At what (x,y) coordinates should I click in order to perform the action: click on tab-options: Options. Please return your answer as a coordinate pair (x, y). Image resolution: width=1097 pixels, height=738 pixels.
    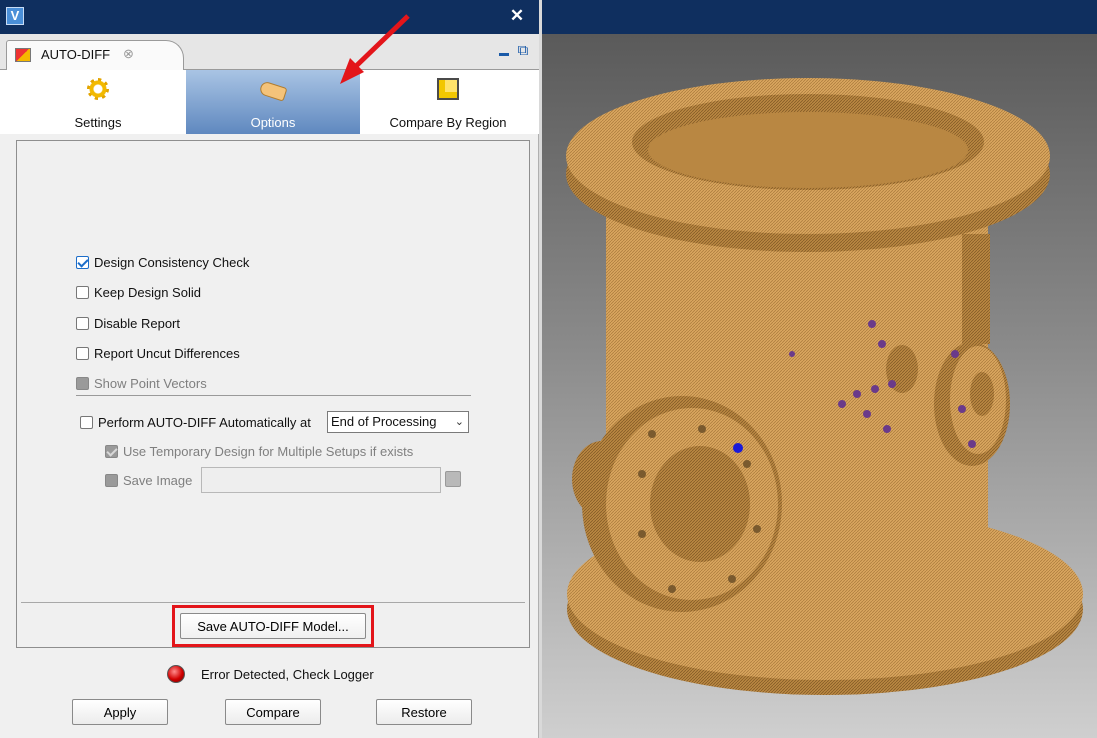
    Looking at the image, I should click on (273, 102).